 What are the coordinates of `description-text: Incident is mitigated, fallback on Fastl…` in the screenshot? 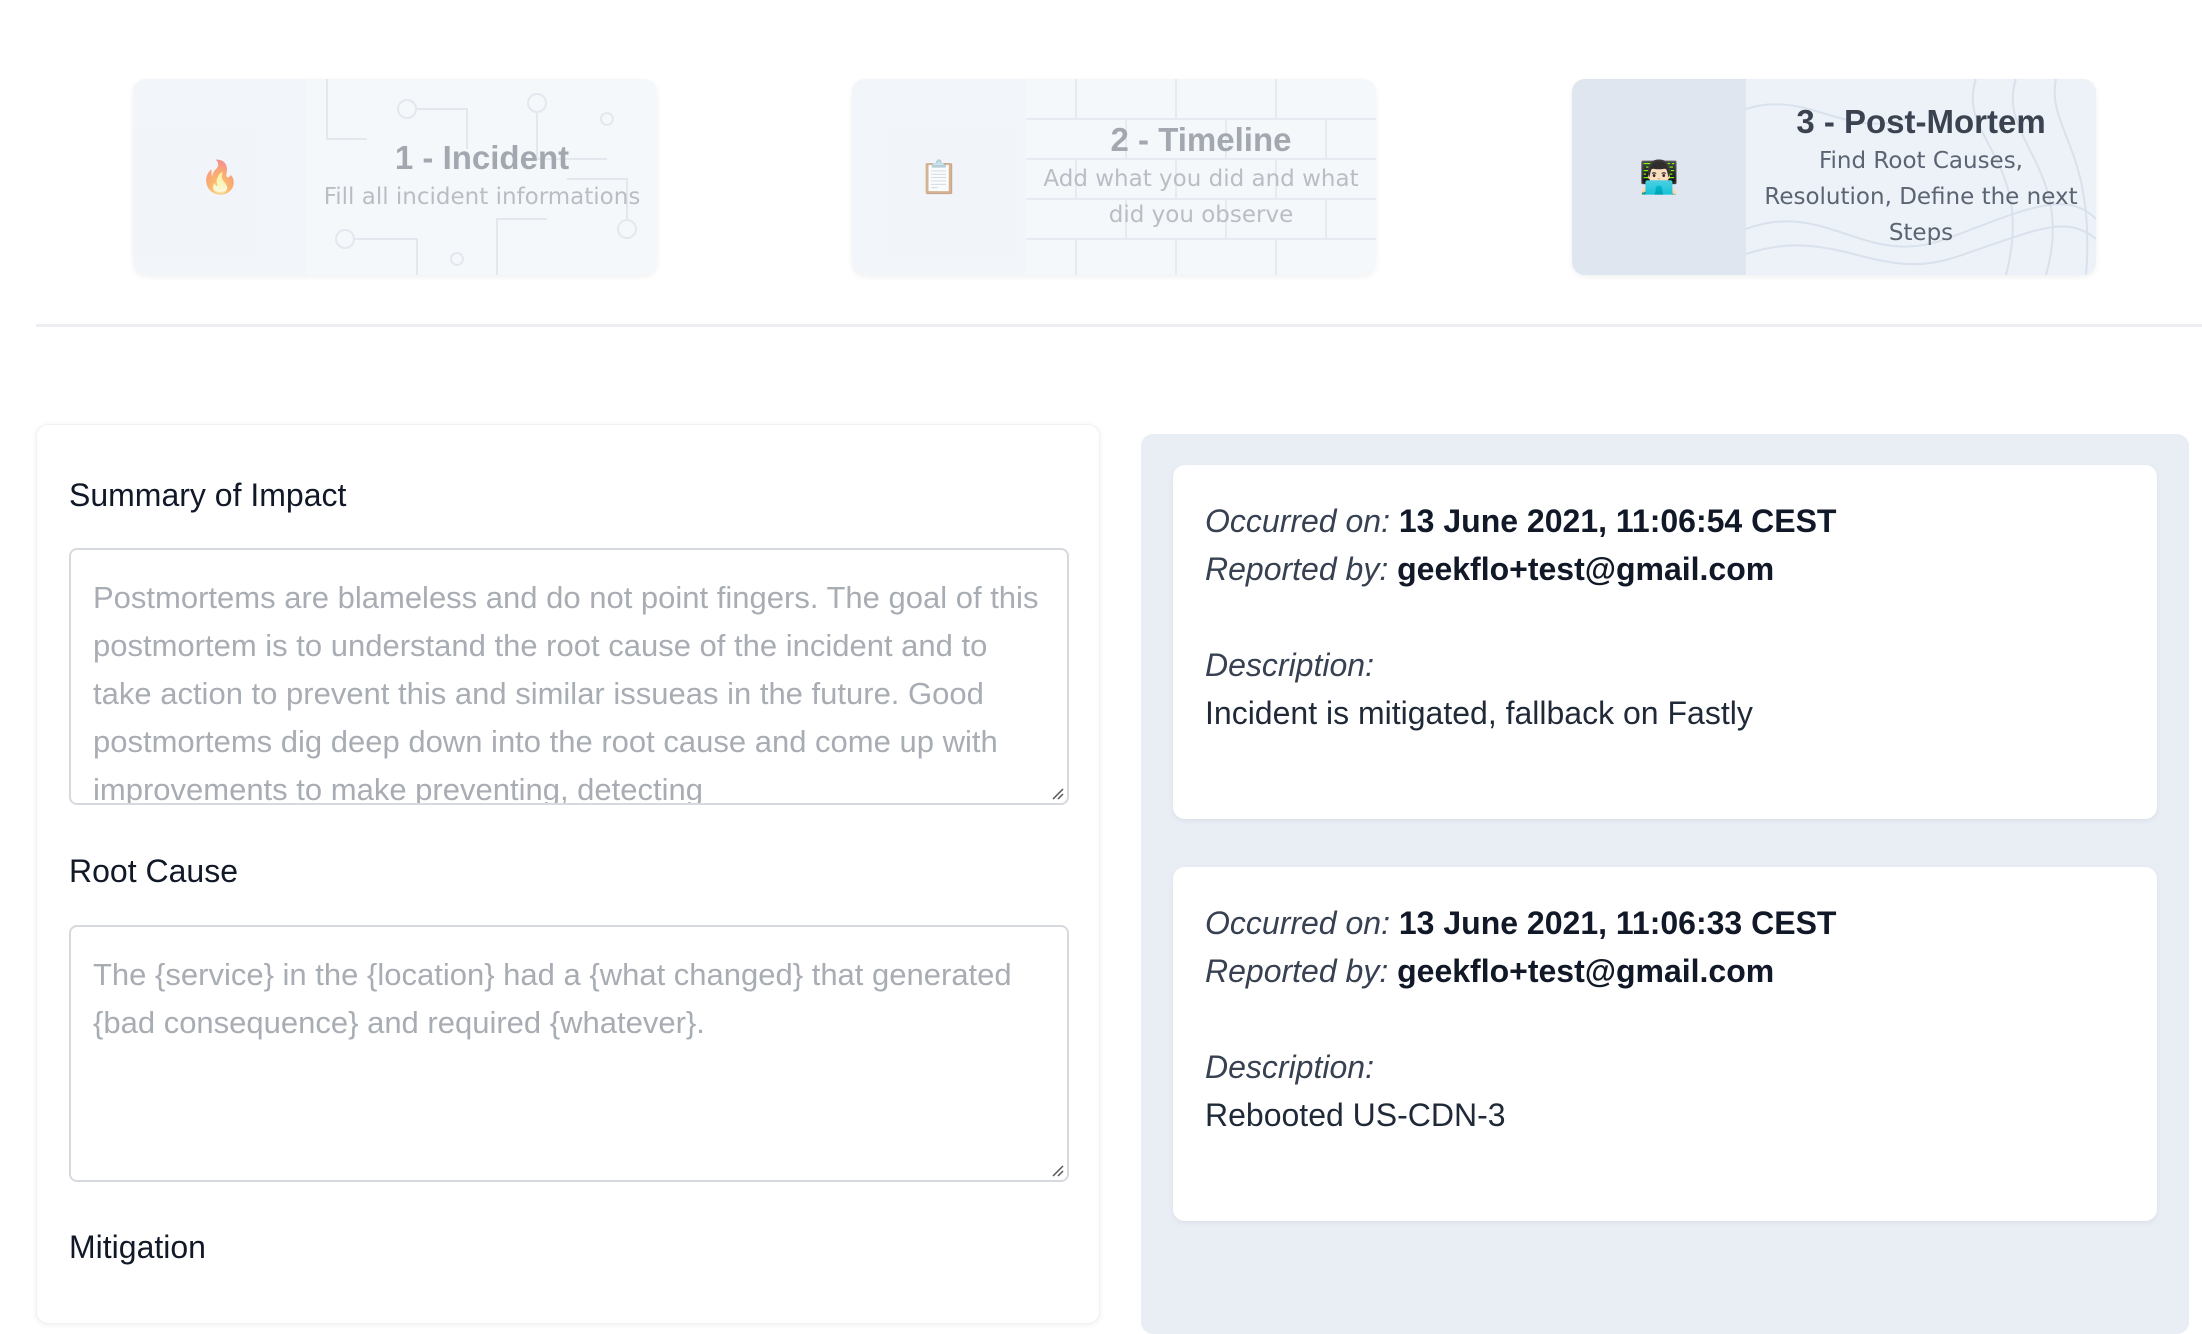 It's located at (1479, 713).